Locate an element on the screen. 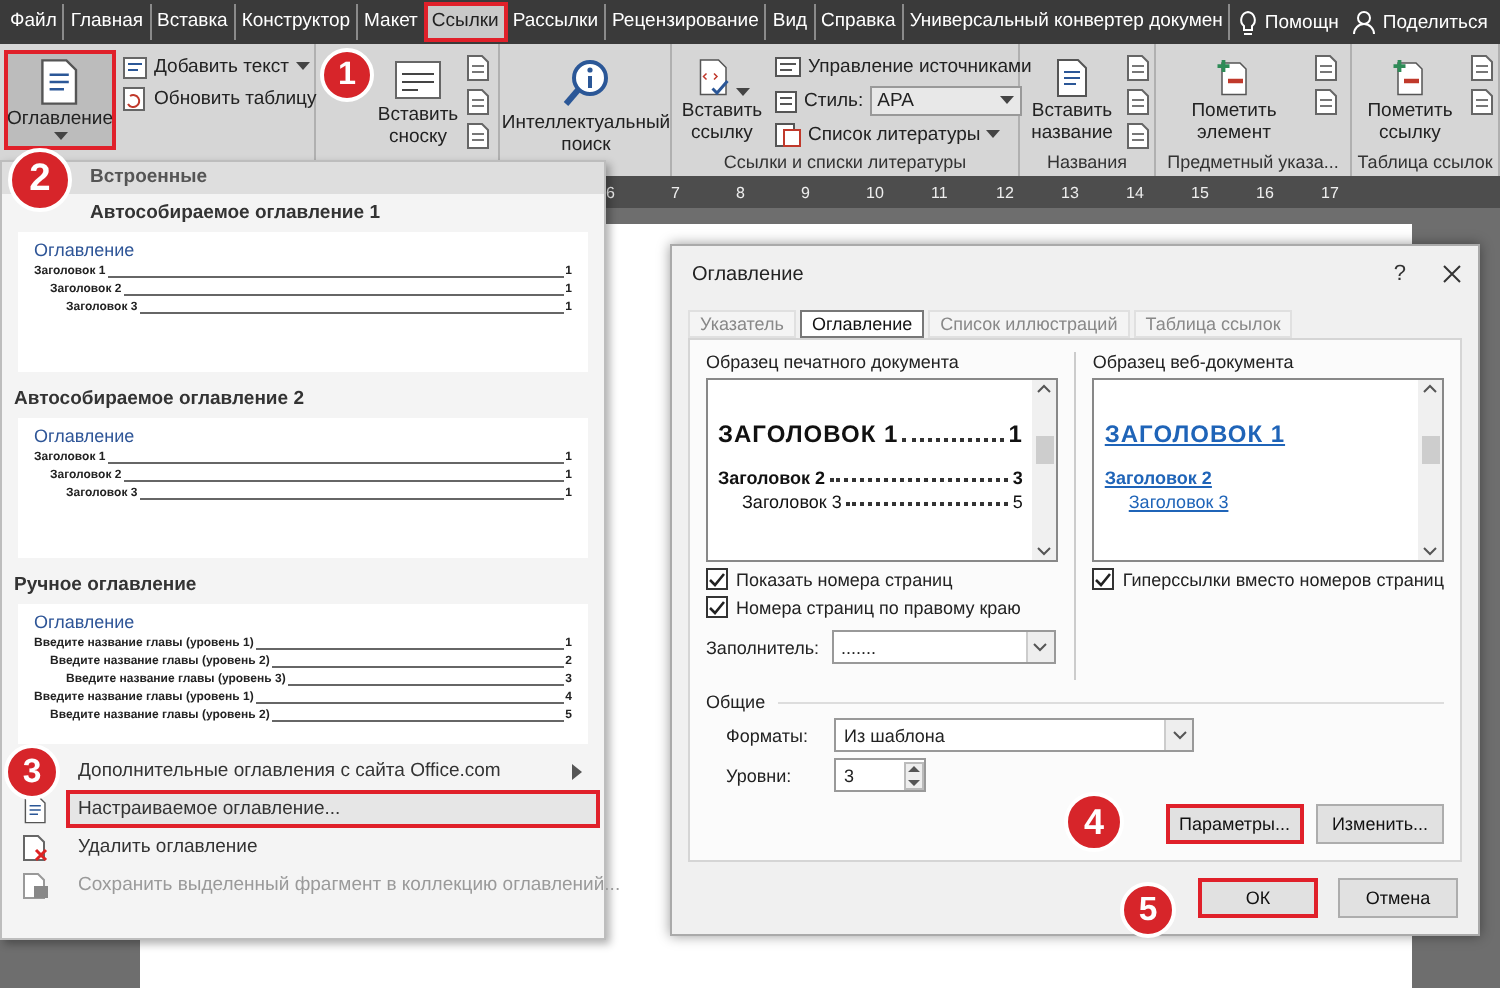 The height and width of the screenshot is (988, 1500). ruler-number: 14 is located at coordinates (1136, 192).